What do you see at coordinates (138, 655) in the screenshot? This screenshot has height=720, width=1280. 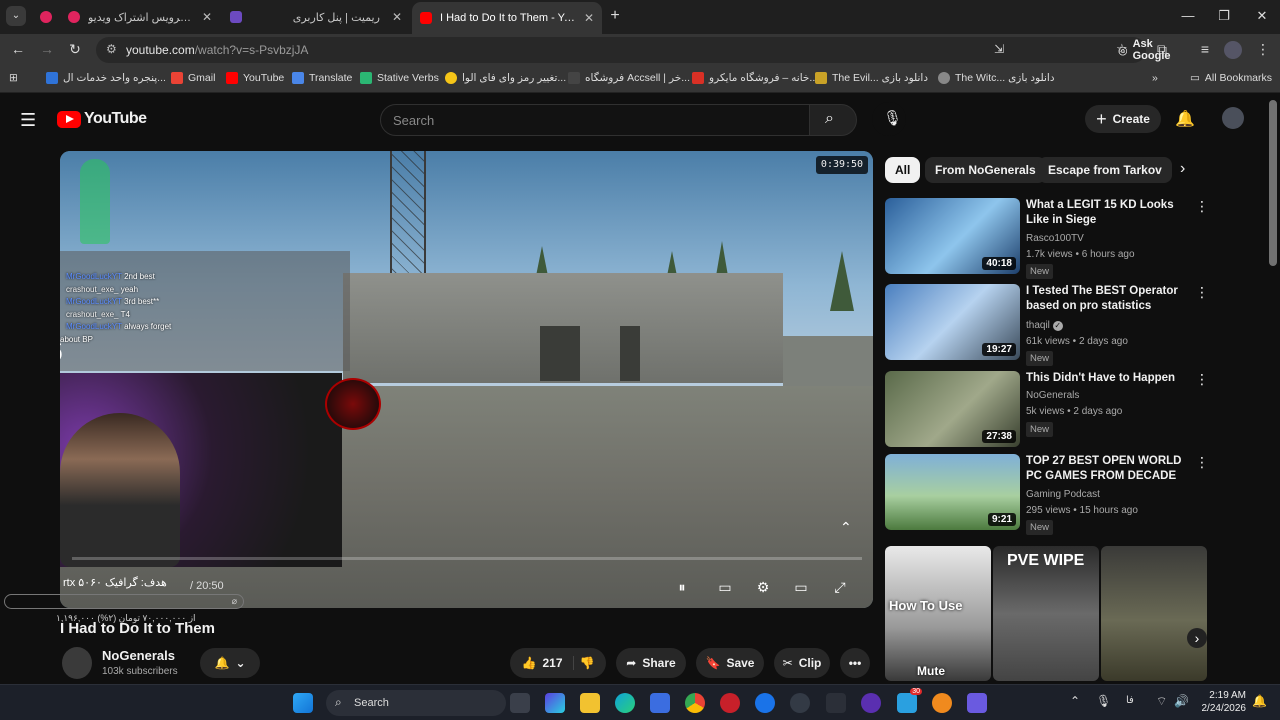 I see `channel-name: NoGenerals` at bounding box center [138, 655].